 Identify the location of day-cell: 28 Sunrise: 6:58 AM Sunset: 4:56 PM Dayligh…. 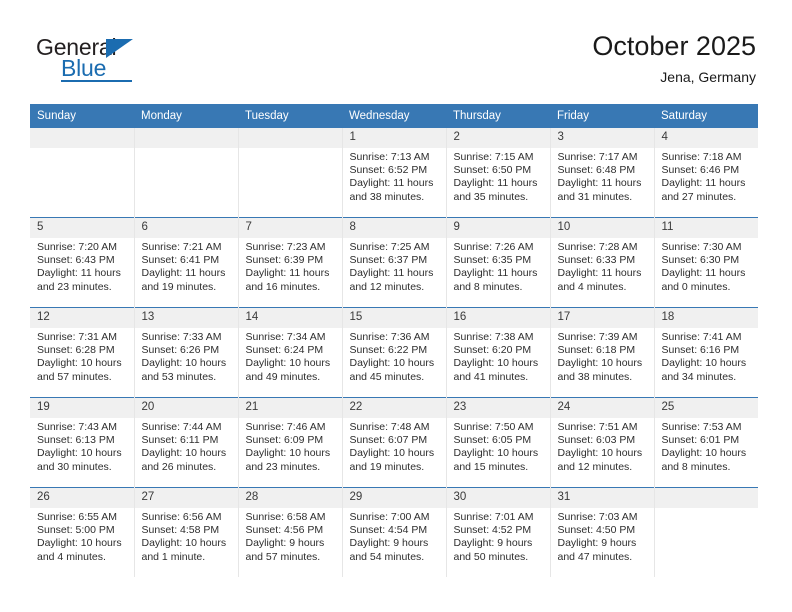
(290, 532).